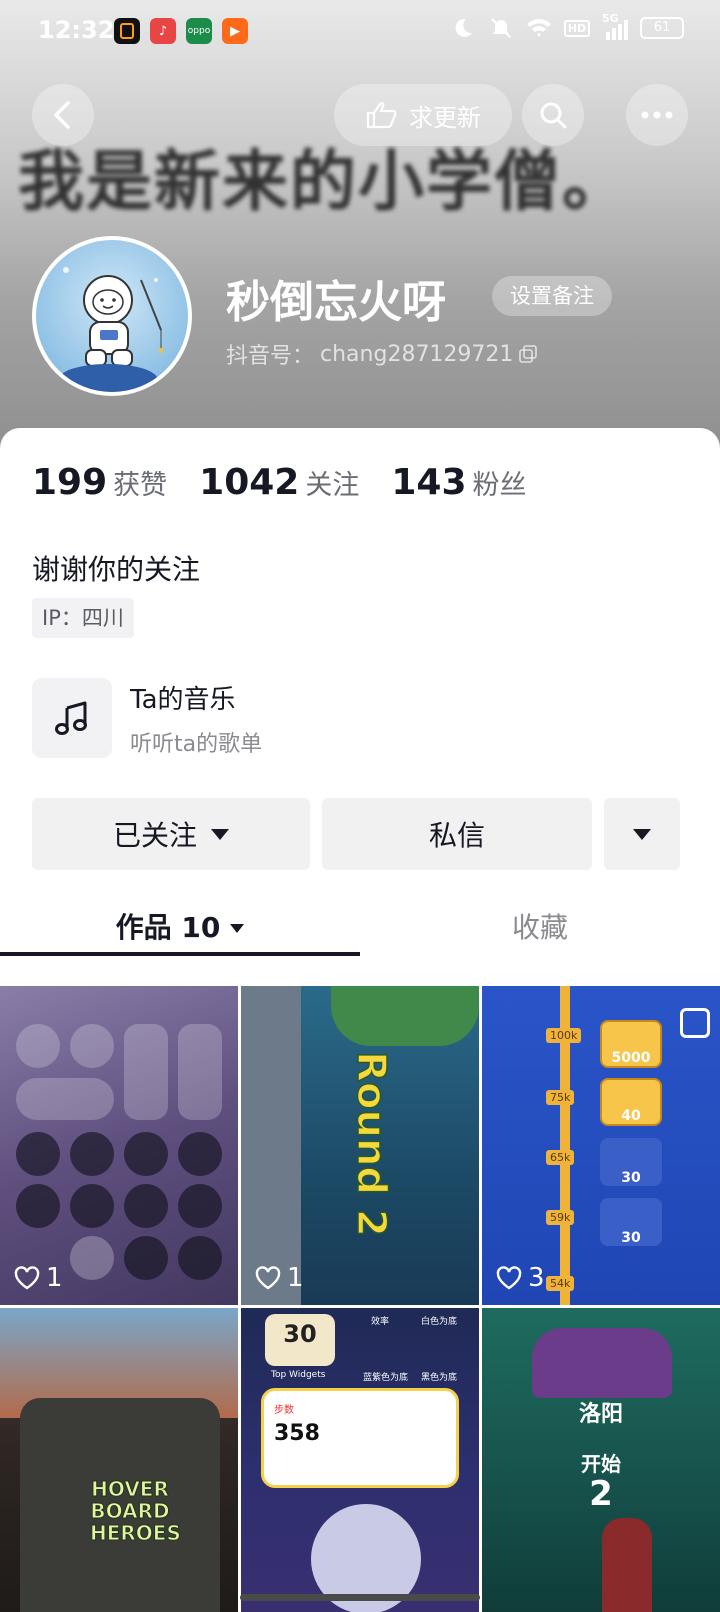 The width and height of the screenshot is (720, 1612). Describe the element at coordinates (601, 1494) in the screenshot. I see `countdown-number: 2` at that location.